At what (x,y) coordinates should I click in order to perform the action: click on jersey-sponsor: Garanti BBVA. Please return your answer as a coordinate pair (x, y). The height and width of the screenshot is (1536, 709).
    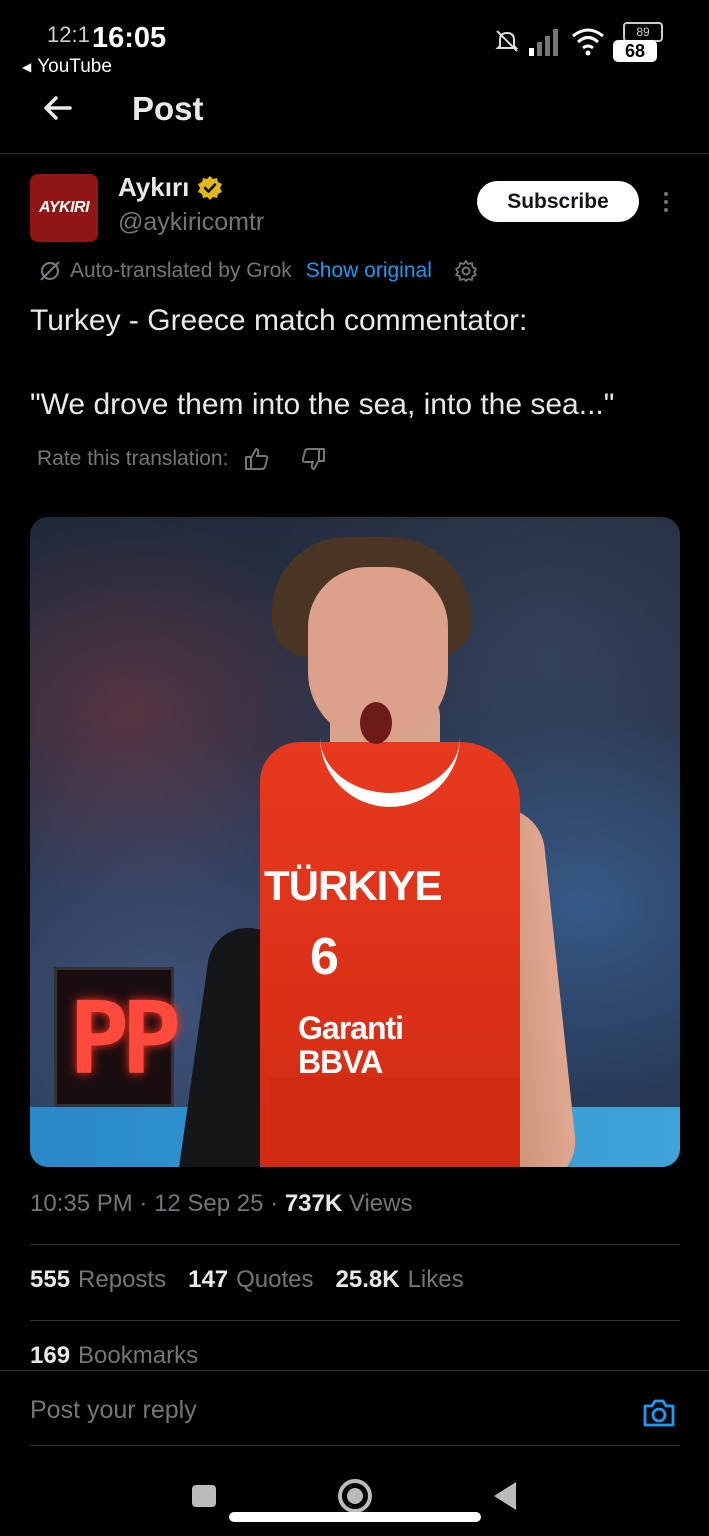
    Looking at the image, I should click on (351, 1045).